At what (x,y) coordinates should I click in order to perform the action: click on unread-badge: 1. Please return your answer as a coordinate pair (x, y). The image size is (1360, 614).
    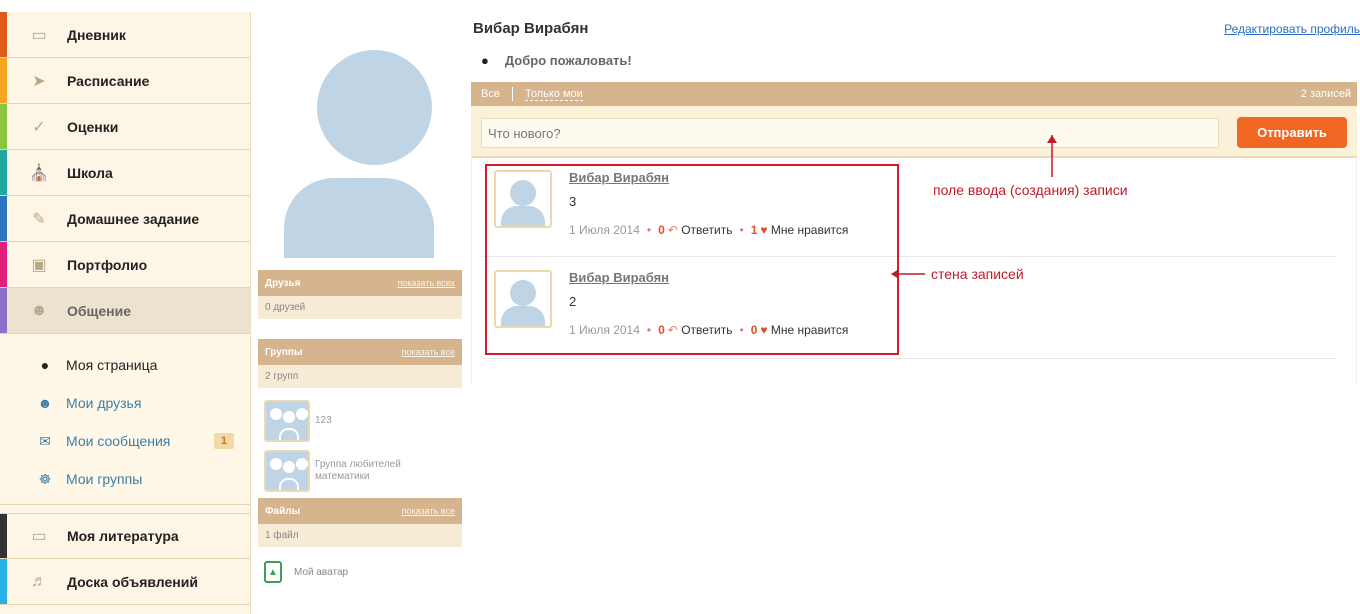
    Looking at the image, I should click on (223, 441).